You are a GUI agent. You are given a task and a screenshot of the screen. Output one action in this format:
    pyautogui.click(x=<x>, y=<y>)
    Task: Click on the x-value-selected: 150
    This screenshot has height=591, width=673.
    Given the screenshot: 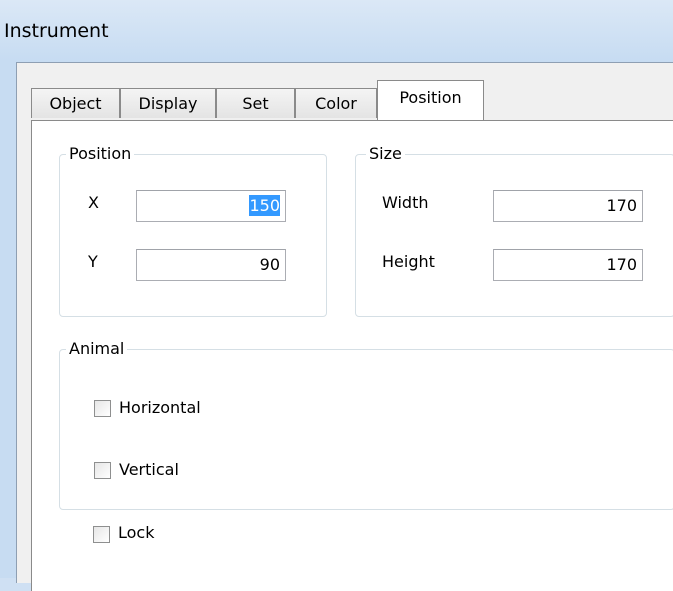 What is the action you would take?
    pyautogui.click(x=264, y=205)
    